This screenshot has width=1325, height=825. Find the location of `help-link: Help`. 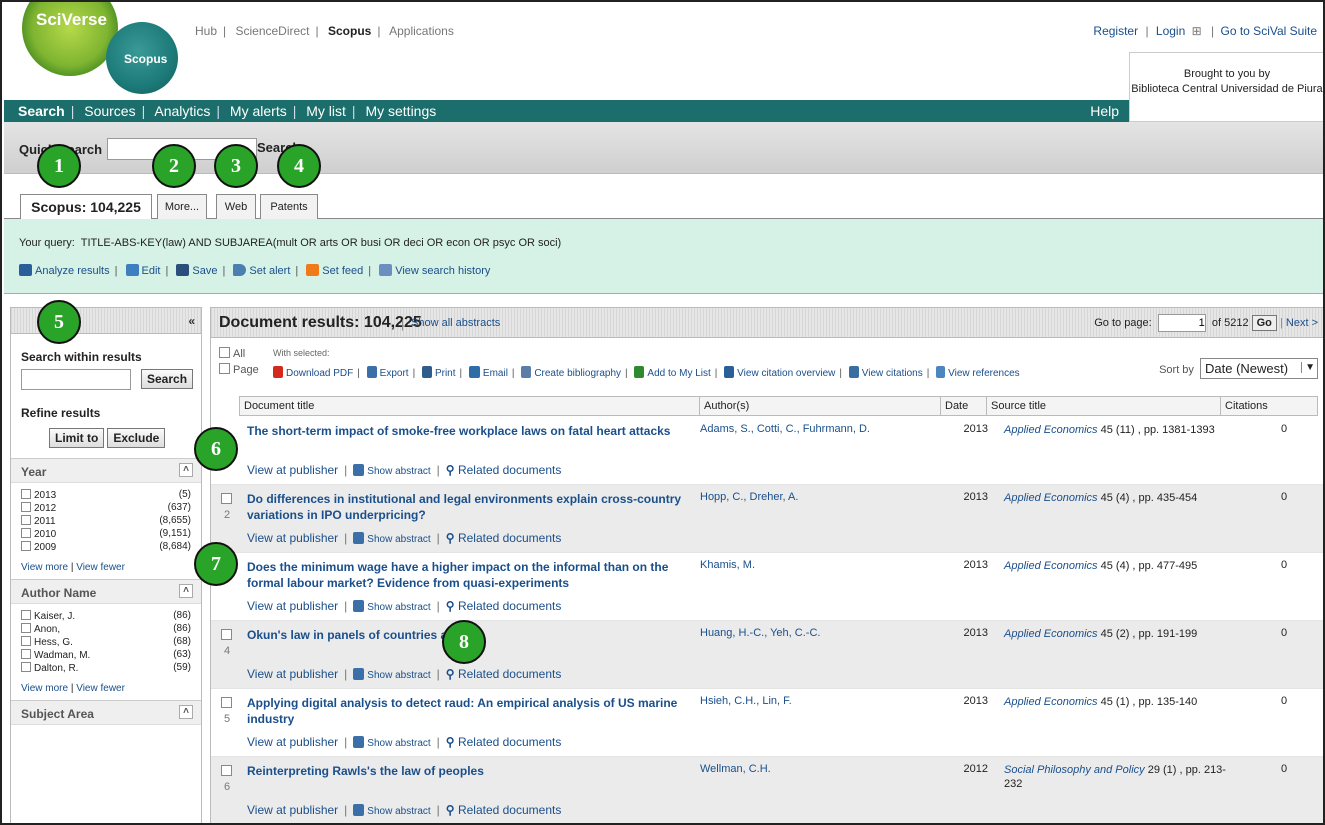

help-link: Help is located at coordinates (1104, 111).